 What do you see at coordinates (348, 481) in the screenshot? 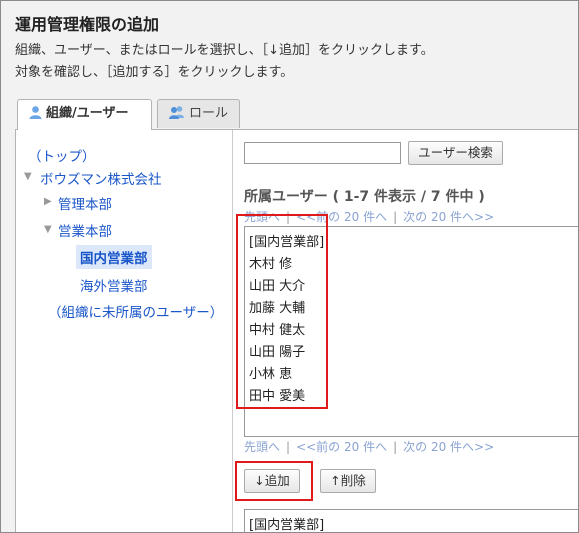
I see `remove-button: ↑削除` at bounding box center [348, 481].